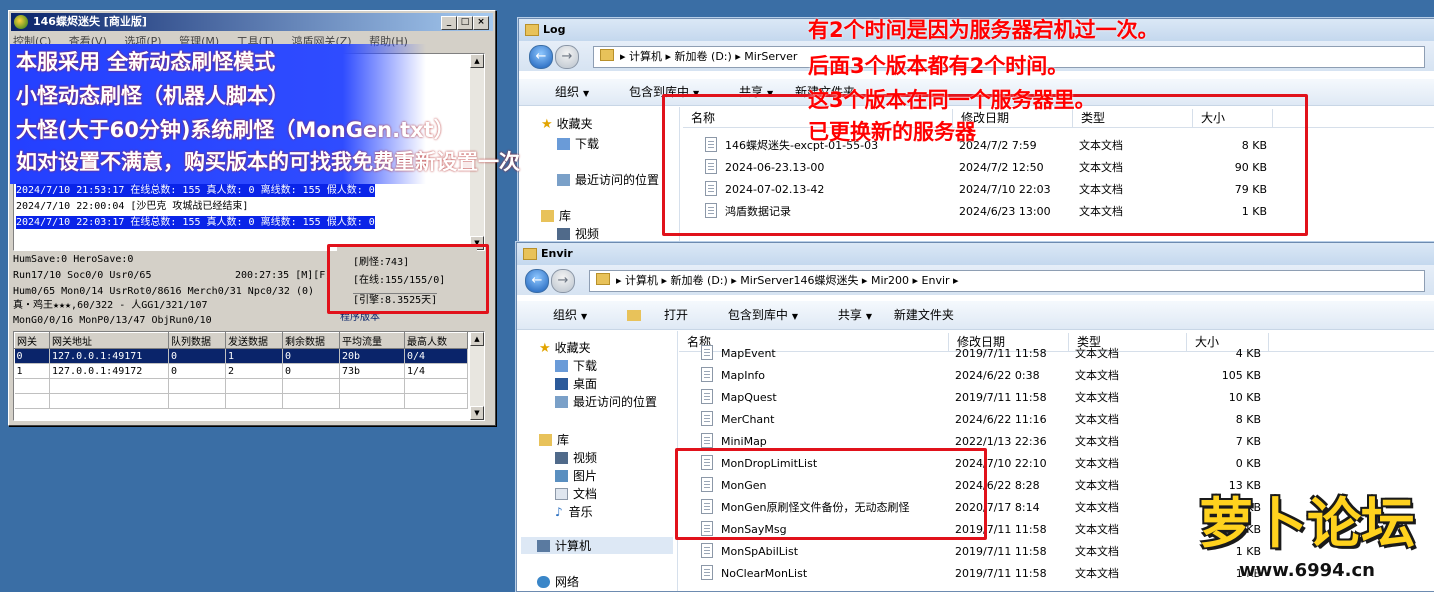 The width and height of the screenshot is (1434, 592). What do you see at coordinates (477, 376) in the screenshot?
I see `table-scrollbar: ▲ ▼` at bounding box center [477, 376].